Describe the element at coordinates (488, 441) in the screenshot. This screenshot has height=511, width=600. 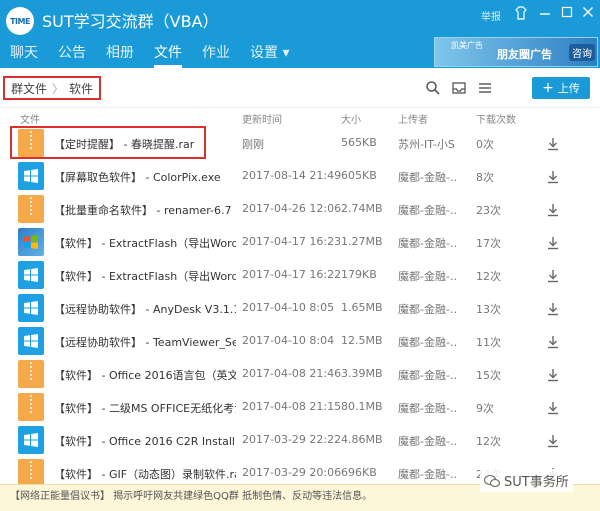
I see `file-downloads: 12次` at that location.